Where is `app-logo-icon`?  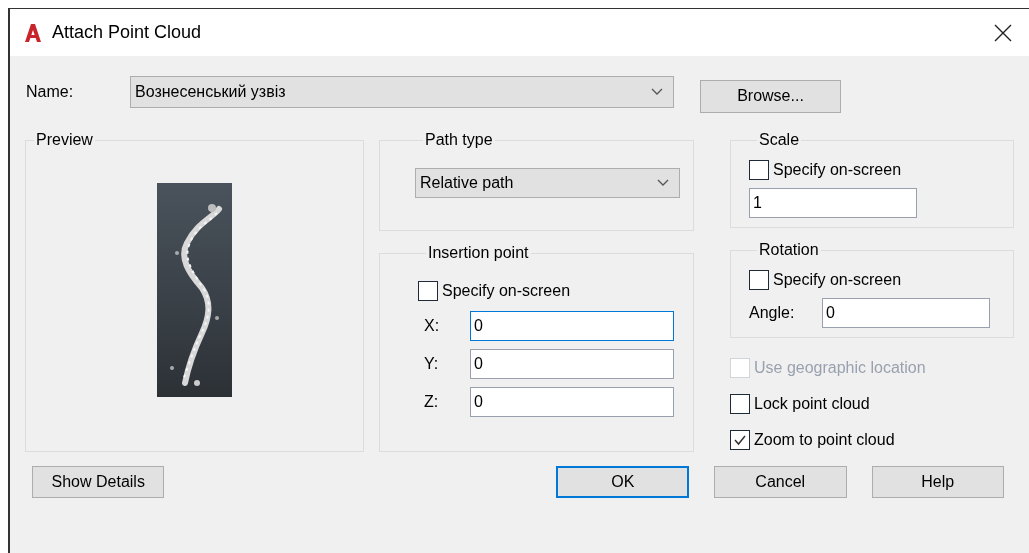
app-logo-icon is located at coordinates (33, 32).